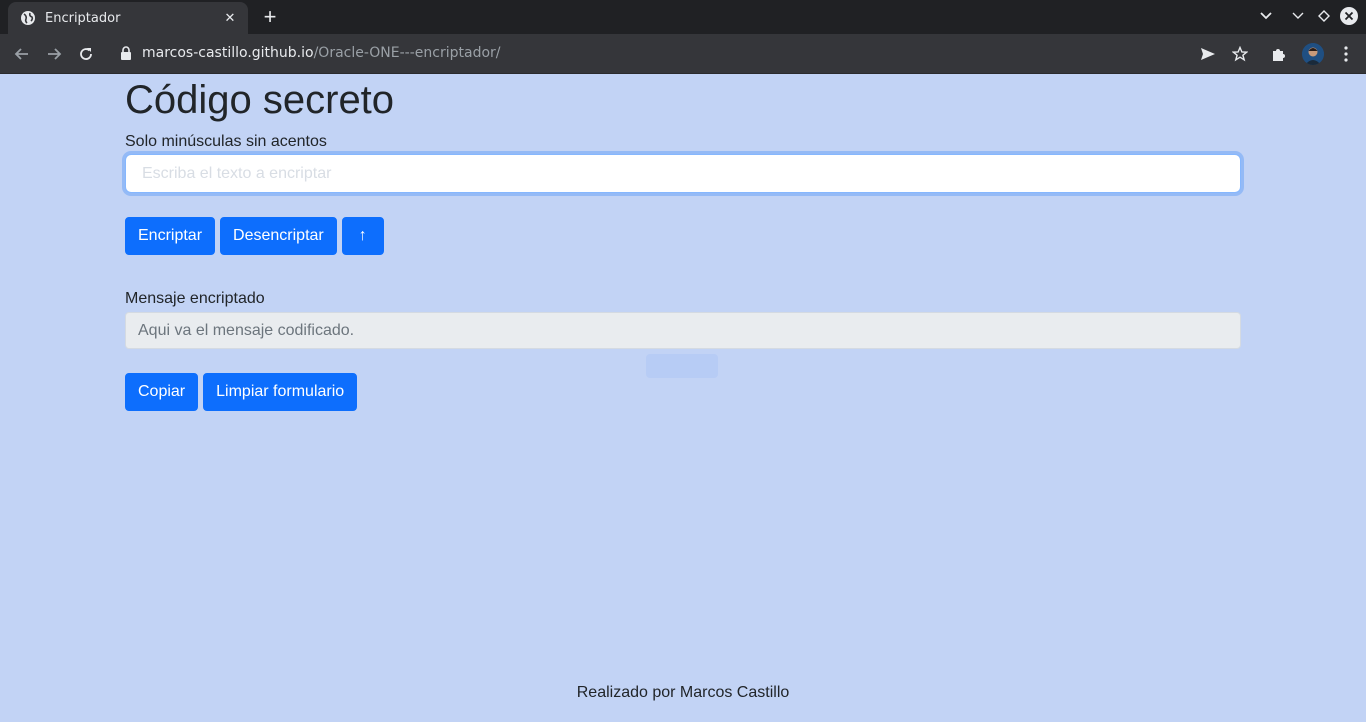 Image resolution: width=1366 pixels, height=722 pixels. What do you see at coordinates (1266, 16) in the screenshot?
I see `tab-search-icon` at bounding box center [1266, 16].